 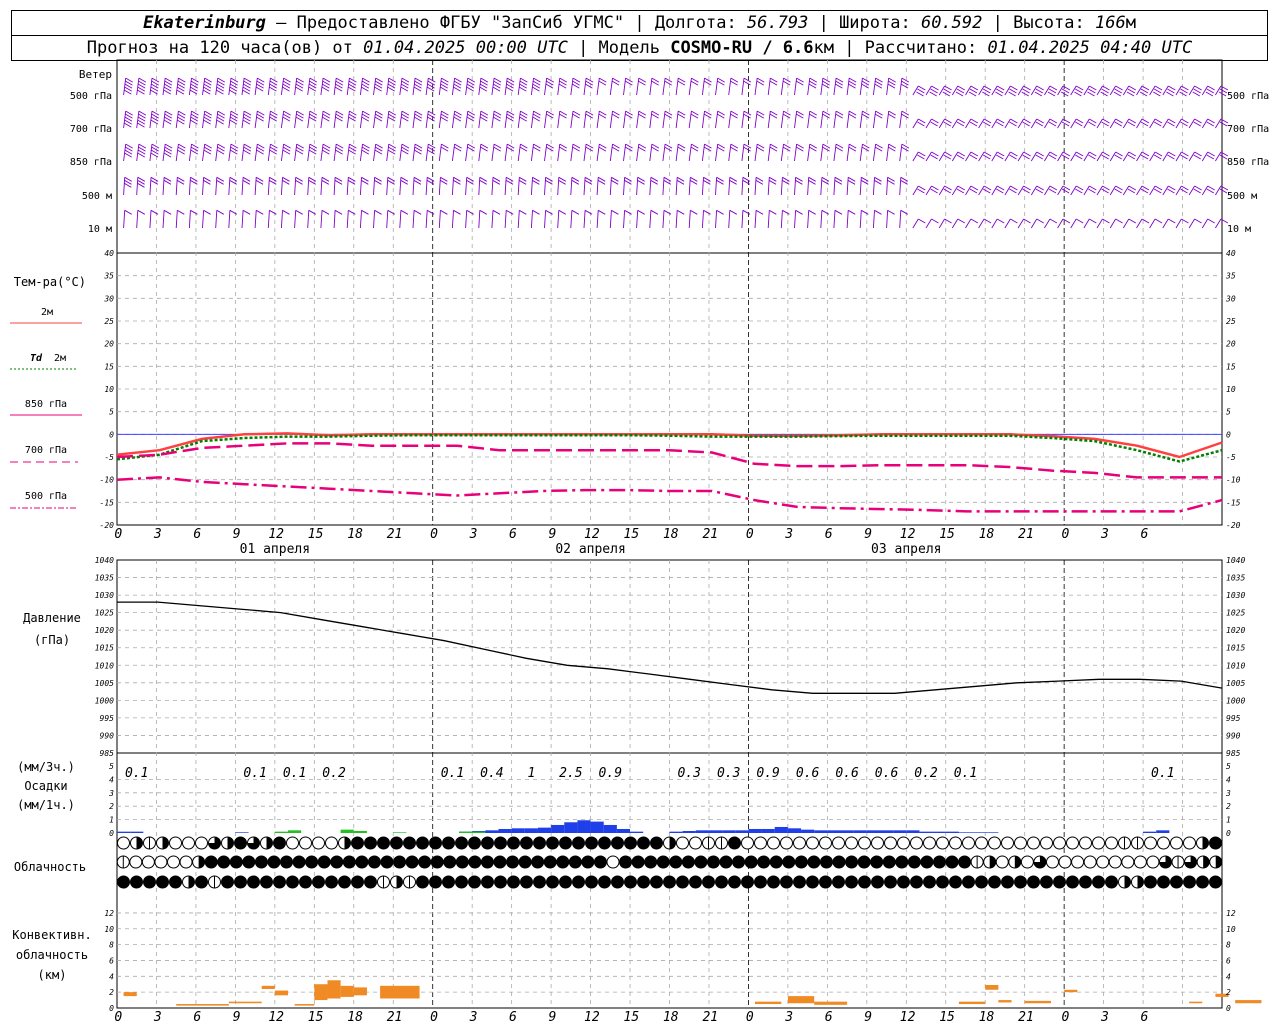 I want to click on precip-label: 0.2, so click(x=926, y=773).